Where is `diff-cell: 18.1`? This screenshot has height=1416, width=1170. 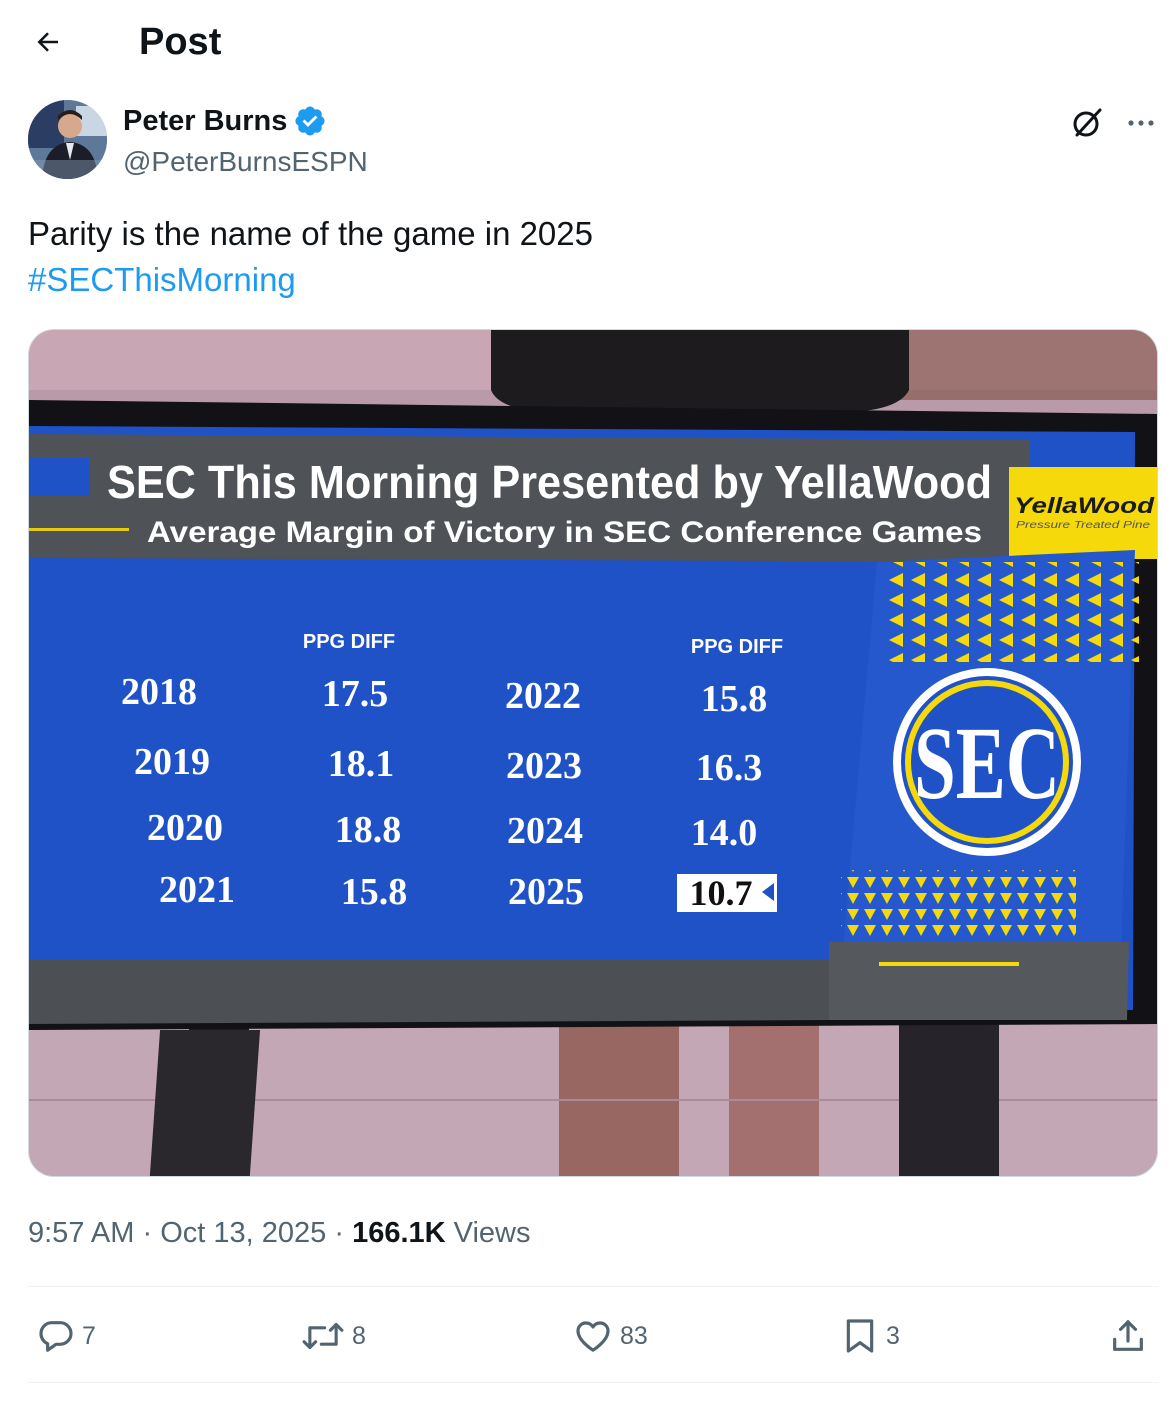
diff-cell: 18.1 is located at coordinates (361, 764).